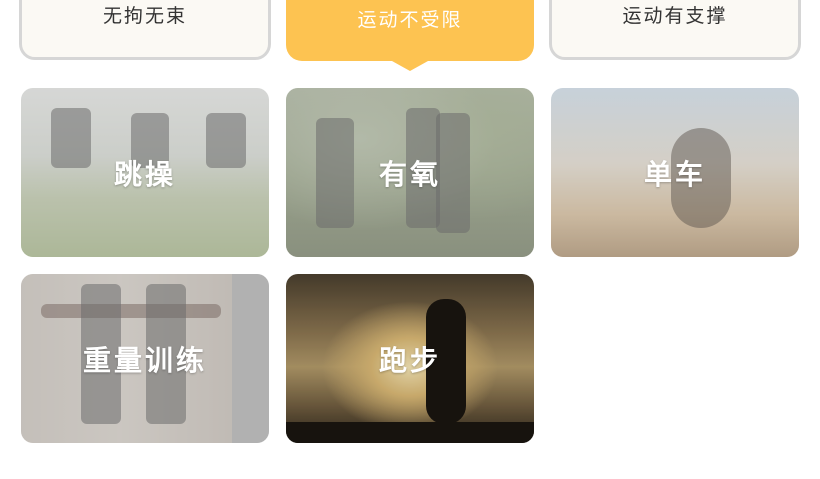  I want to click on tab-unlimited-label: 运动不受限, so click(410, 20).